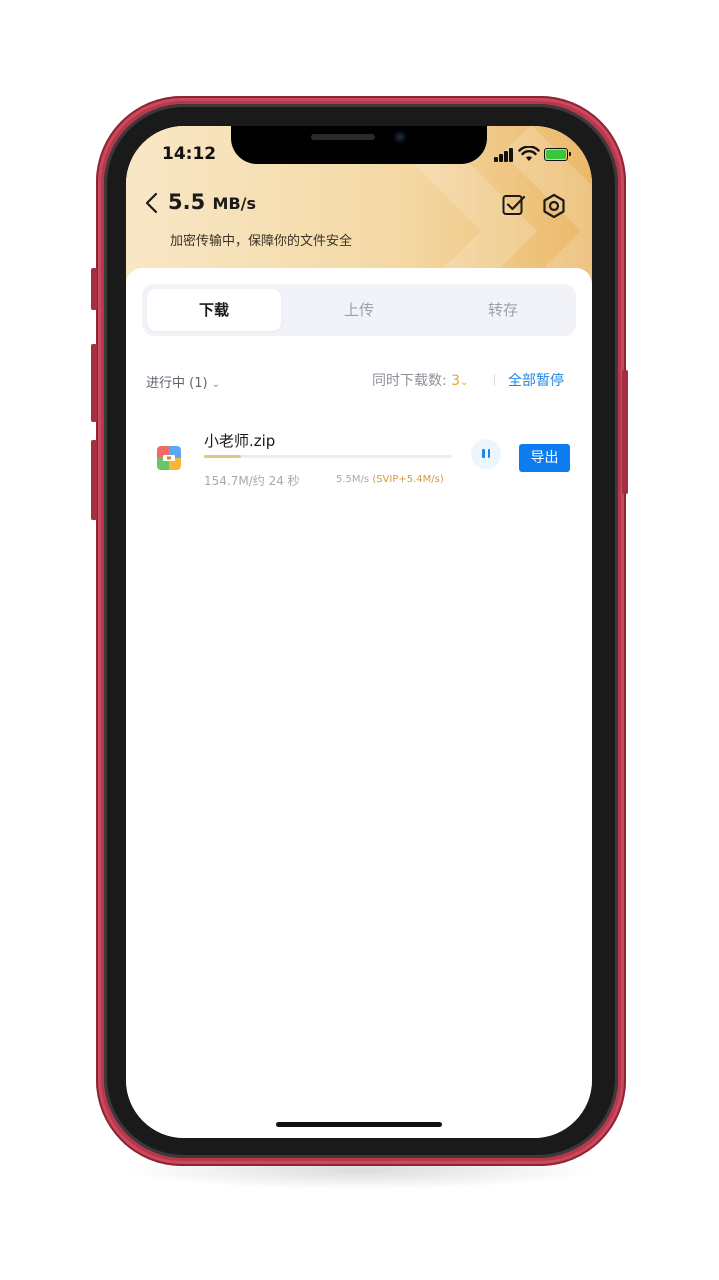  What do you see at coordinates (408, 479) in the screenshot?
I see `svip-boost-rate: (SVIP+5.4M/s)` at bounding box center [408, 479].